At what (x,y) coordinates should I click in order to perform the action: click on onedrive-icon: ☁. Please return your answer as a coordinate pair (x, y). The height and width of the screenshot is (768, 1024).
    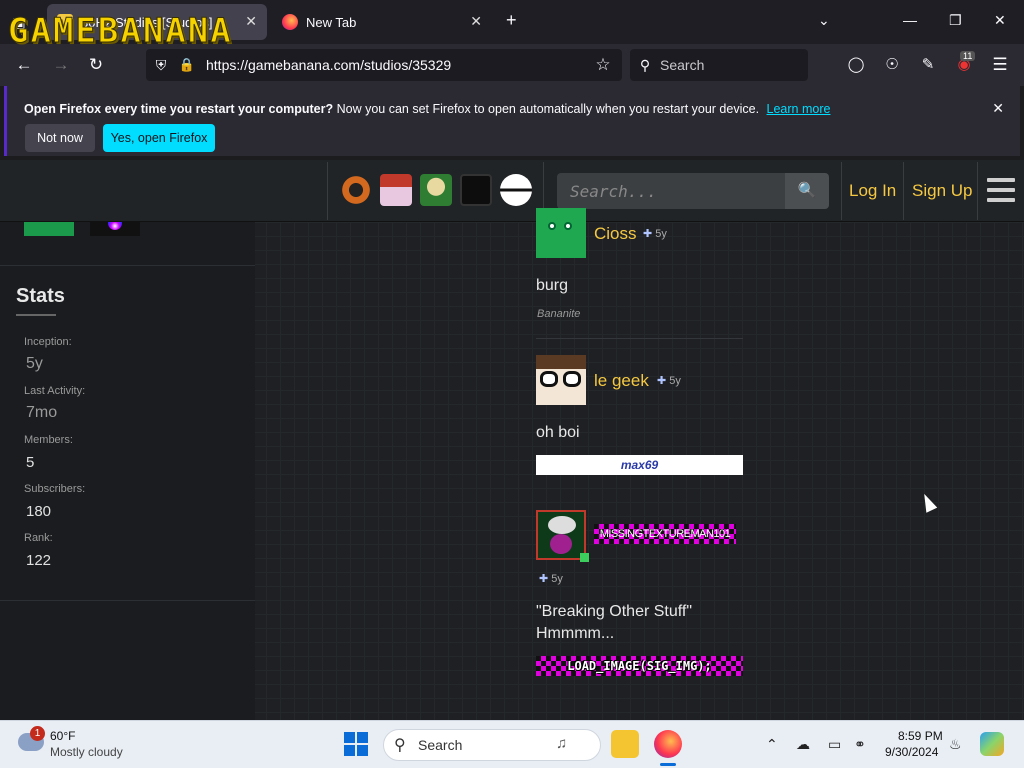
    Looking at the image, I should click on (803, 744).